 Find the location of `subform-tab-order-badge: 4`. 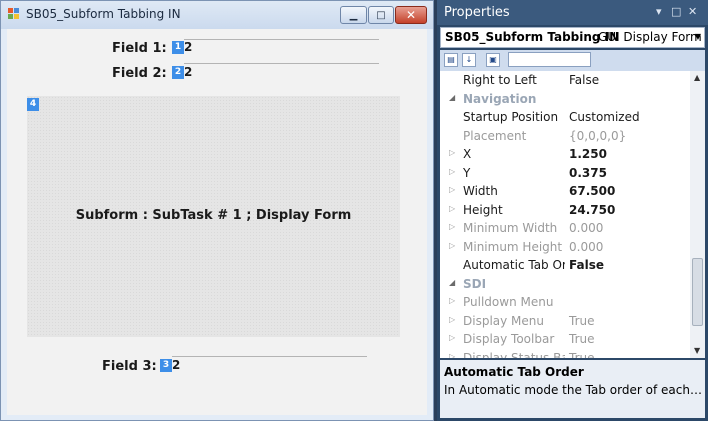

subform-tab-order-badge: 4 is located at coordinates (33, 104).